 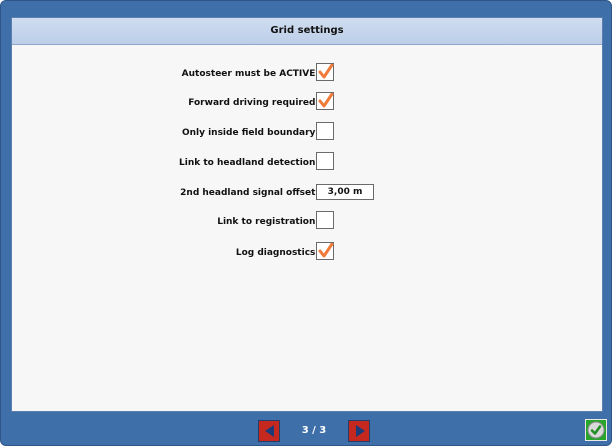 I want to click on setting-label: Forward driving required:, so click(x=253, y=103).